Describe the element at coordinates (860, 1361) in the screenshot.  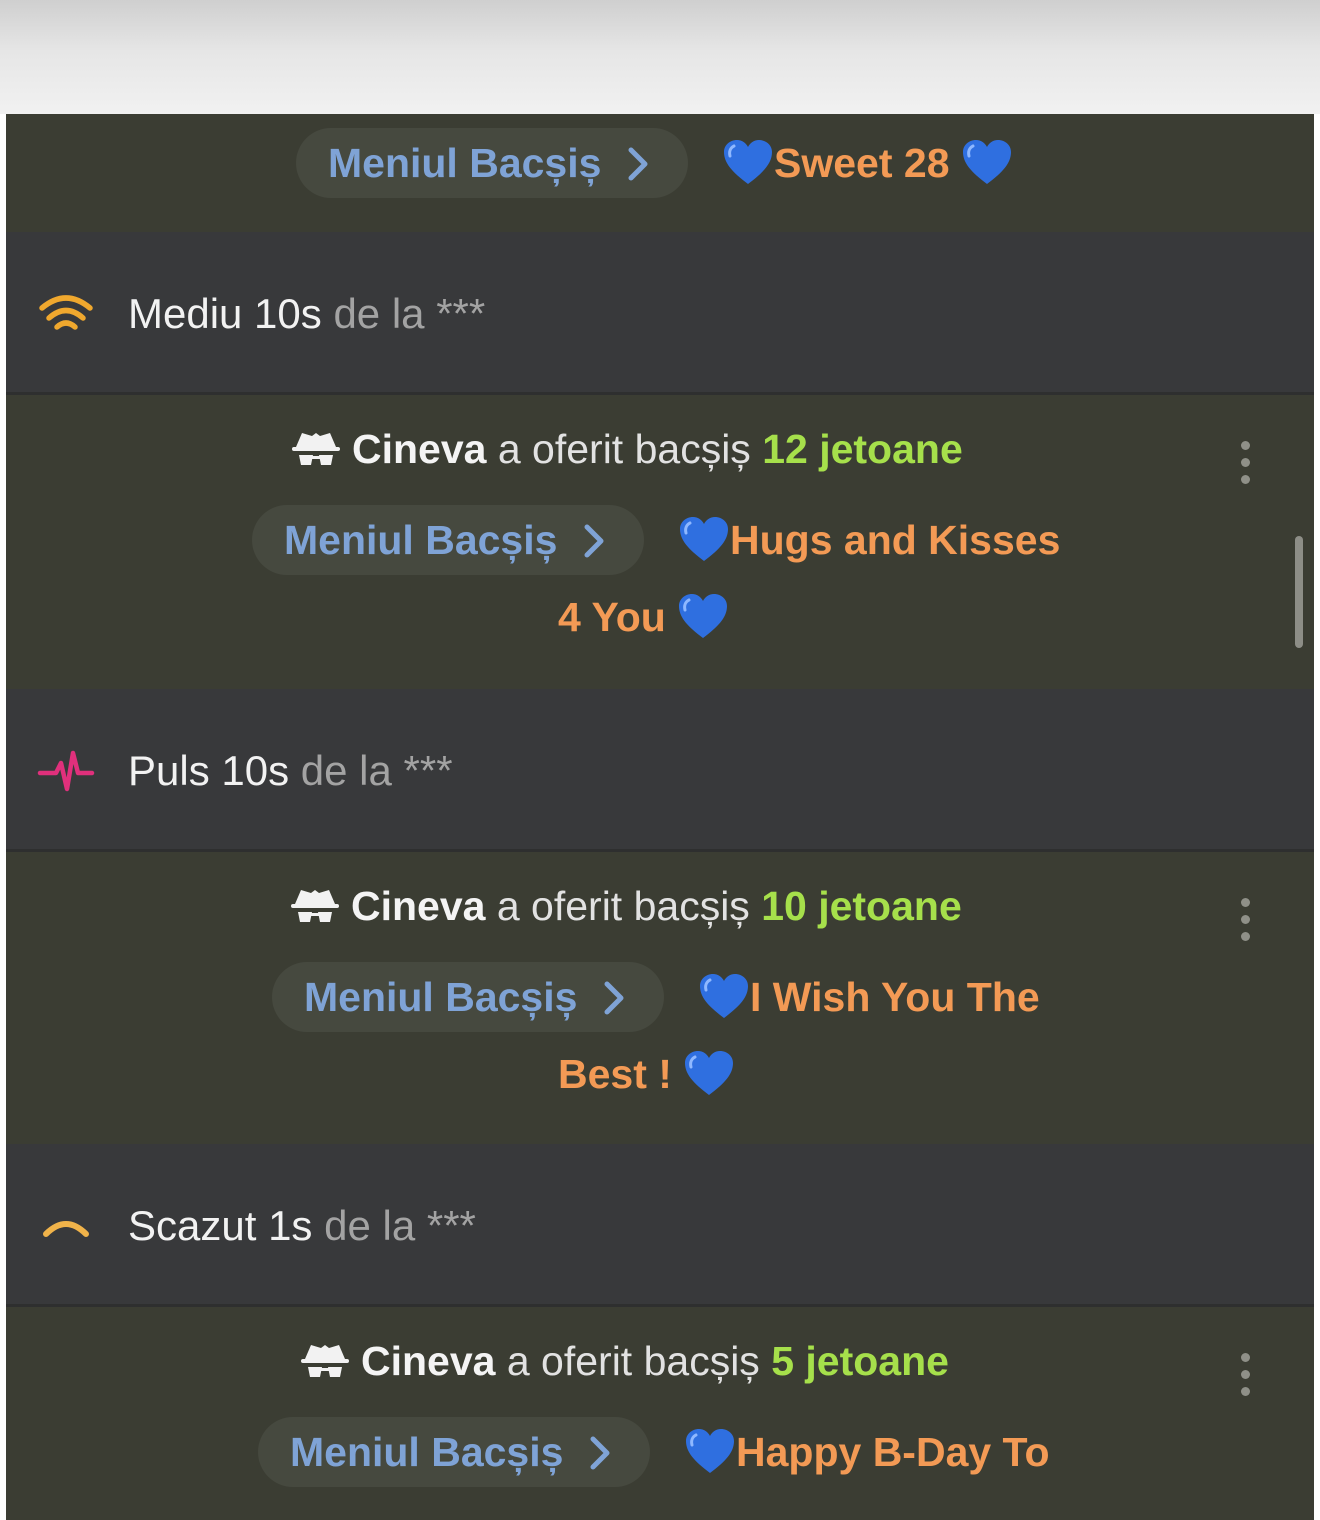
I see `tip-amount: 5 jetoane` at that location.